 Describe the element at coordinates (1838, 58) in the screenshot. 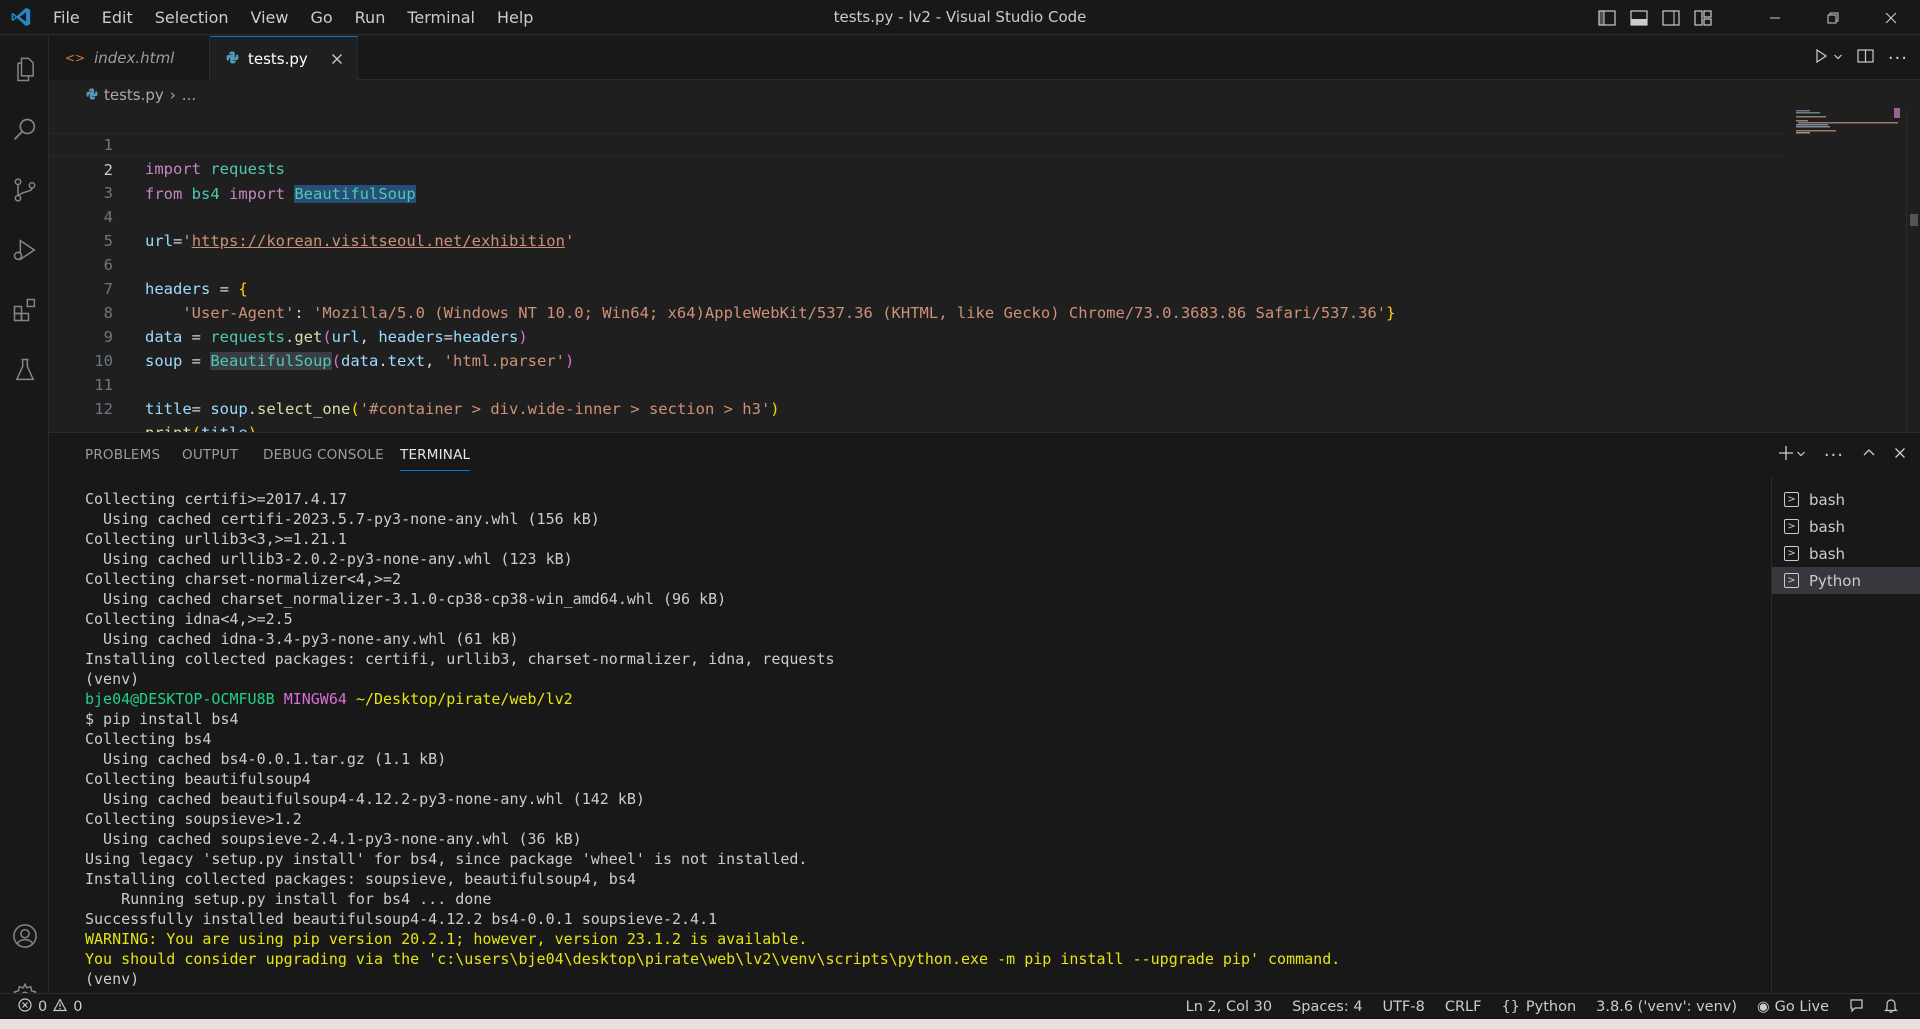

I see `run-dropdown-chevron-icon` at that location.